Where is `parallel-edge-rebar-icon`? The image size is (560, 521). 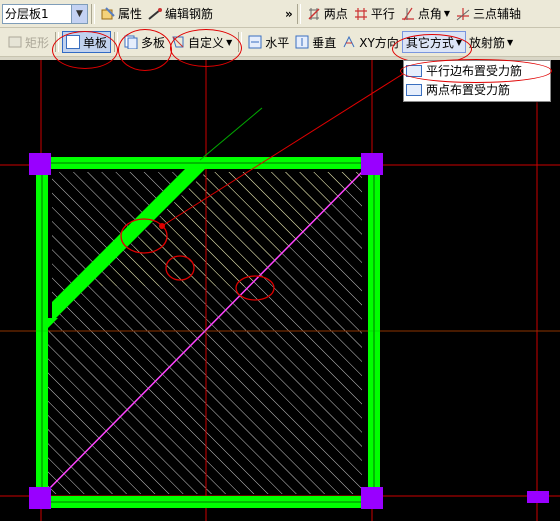
parallel-edge-rebar-icon is located at coordinates (414, 70).